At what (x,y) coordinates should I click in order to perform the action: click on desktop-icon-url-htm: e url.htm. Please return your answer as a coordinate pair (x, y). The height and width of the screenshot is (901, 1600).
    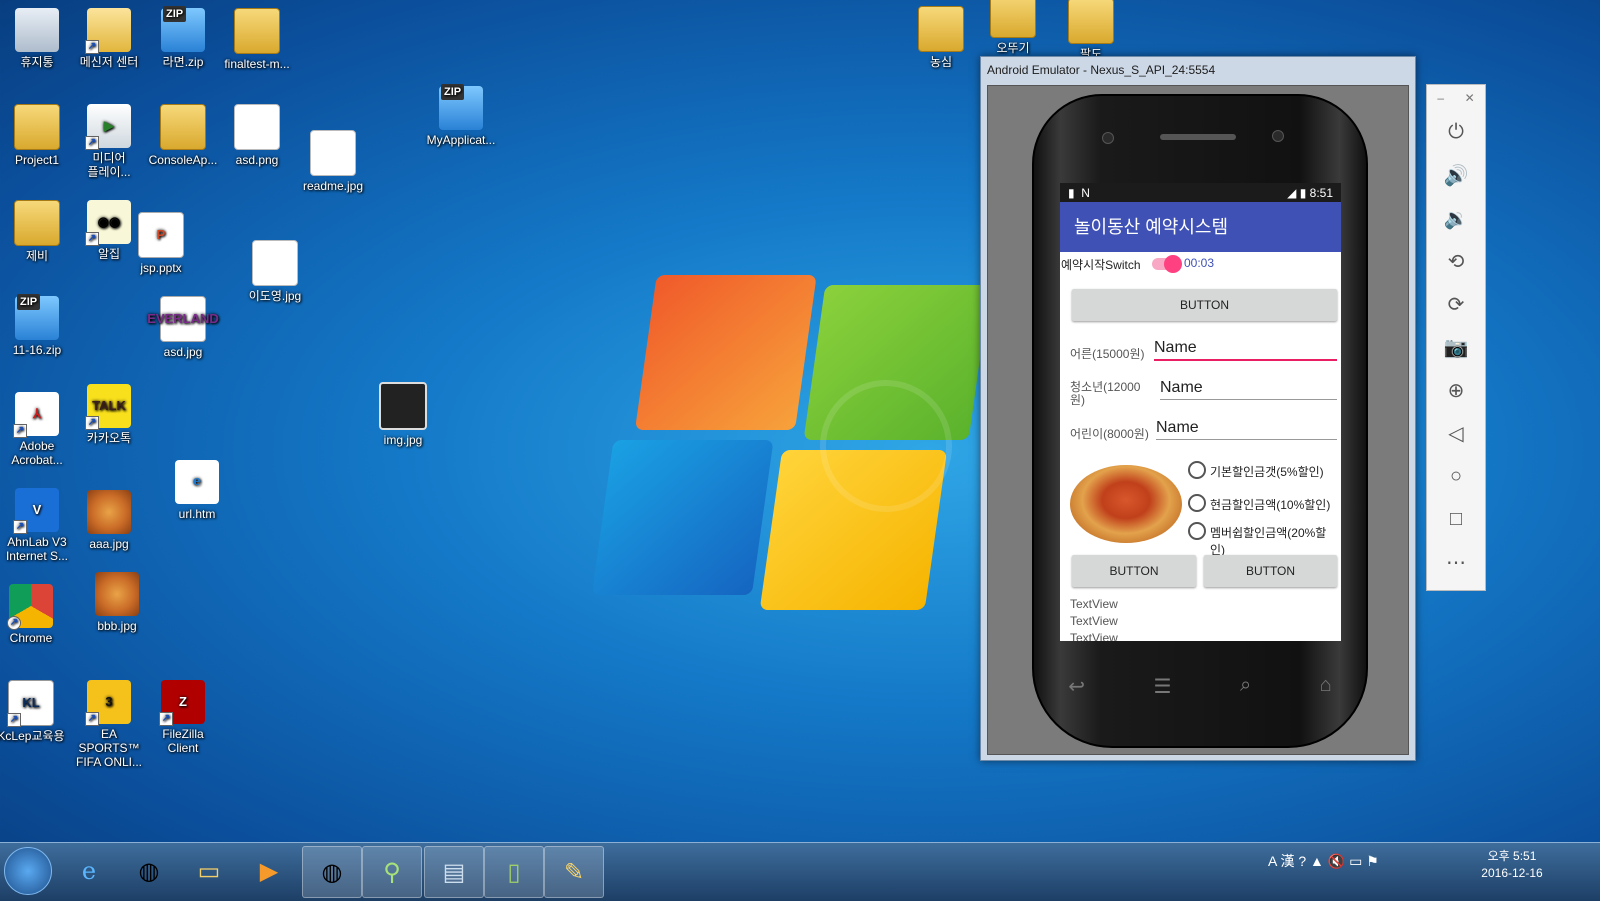
    Looking at the image, I should click on (197, 490).